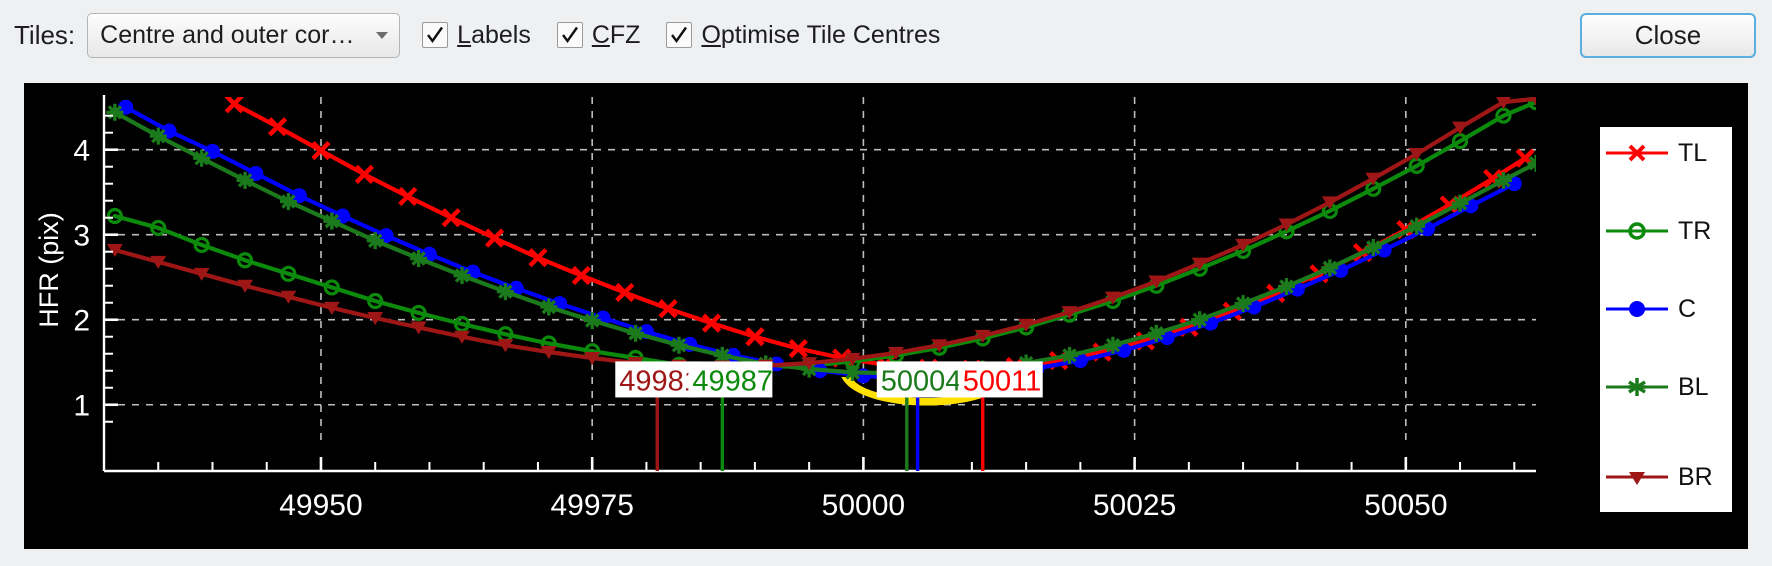 The image size is (1772, 566). I want to click on y-tick-label: 2, so click(81, 321).